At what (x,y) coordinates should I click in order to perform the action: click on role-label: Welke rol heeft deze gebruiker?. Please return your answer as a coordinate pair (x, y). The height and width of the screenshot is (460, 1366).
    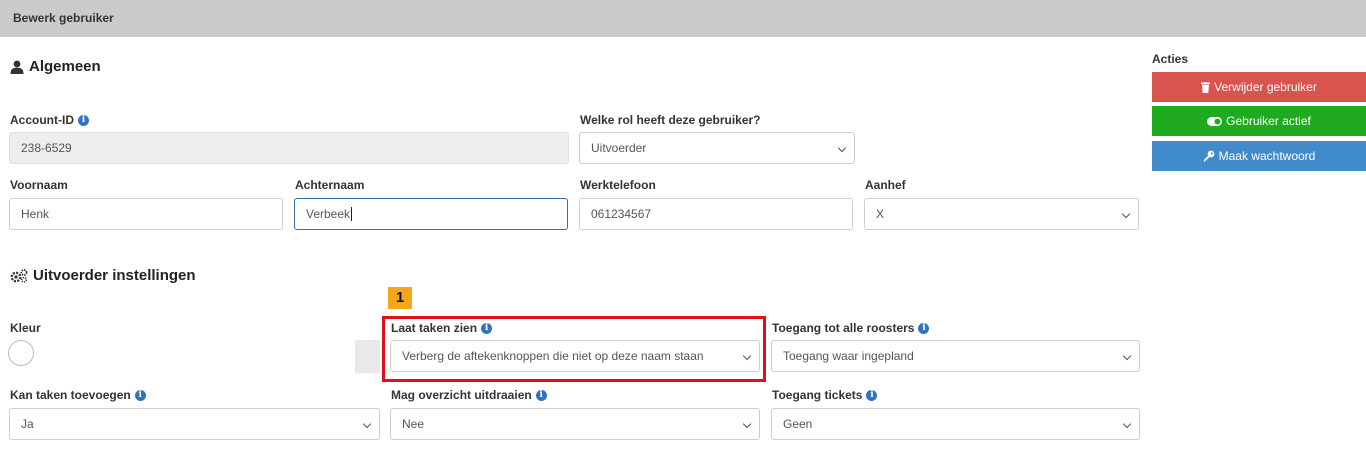
    Looking at the image, I should click on (670, 120).